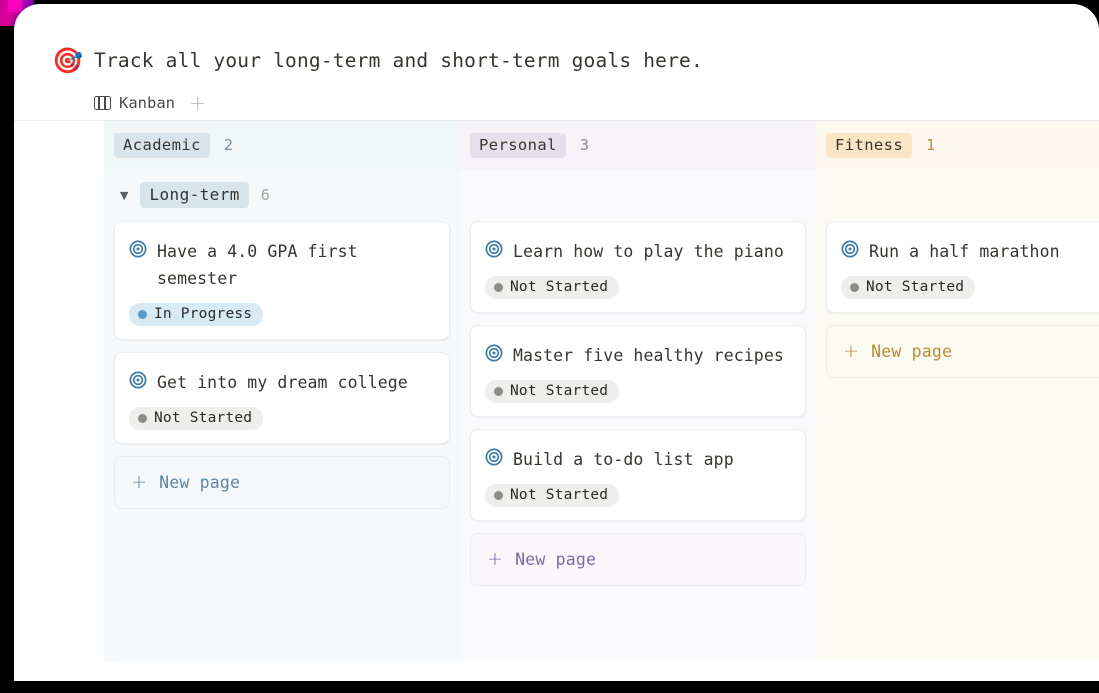  What do you see at coordinates (162, 145) in the screenshot?
I see `column-name-chip: Academic` at bounding box center [162, 145].